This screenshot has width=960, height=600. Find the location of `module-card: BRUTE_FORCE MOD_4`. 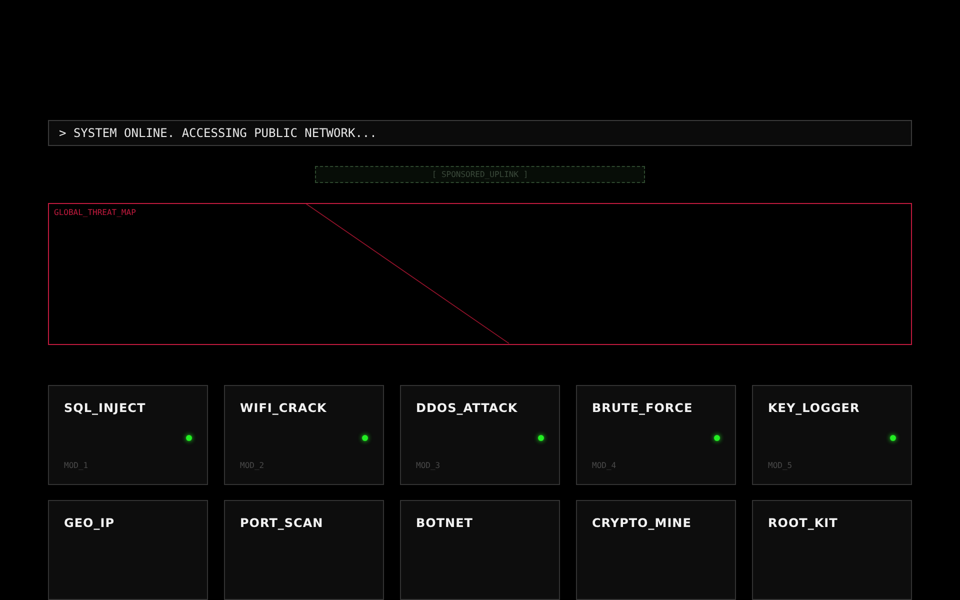

module-card: BRUTE_FORCE MOD_4 is located at coordinates (656, 435).